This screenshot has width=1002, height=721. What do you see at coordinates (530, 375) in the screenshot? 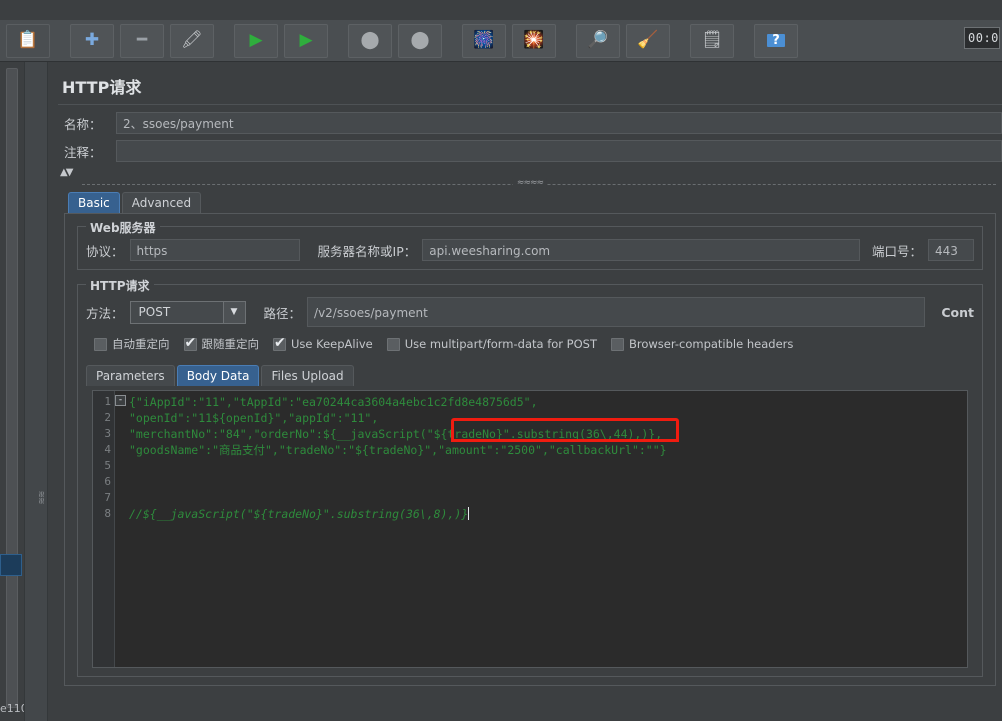
I see `data-tabs: Parameters Body Data Files Upload` at bounding box center [530, 375].